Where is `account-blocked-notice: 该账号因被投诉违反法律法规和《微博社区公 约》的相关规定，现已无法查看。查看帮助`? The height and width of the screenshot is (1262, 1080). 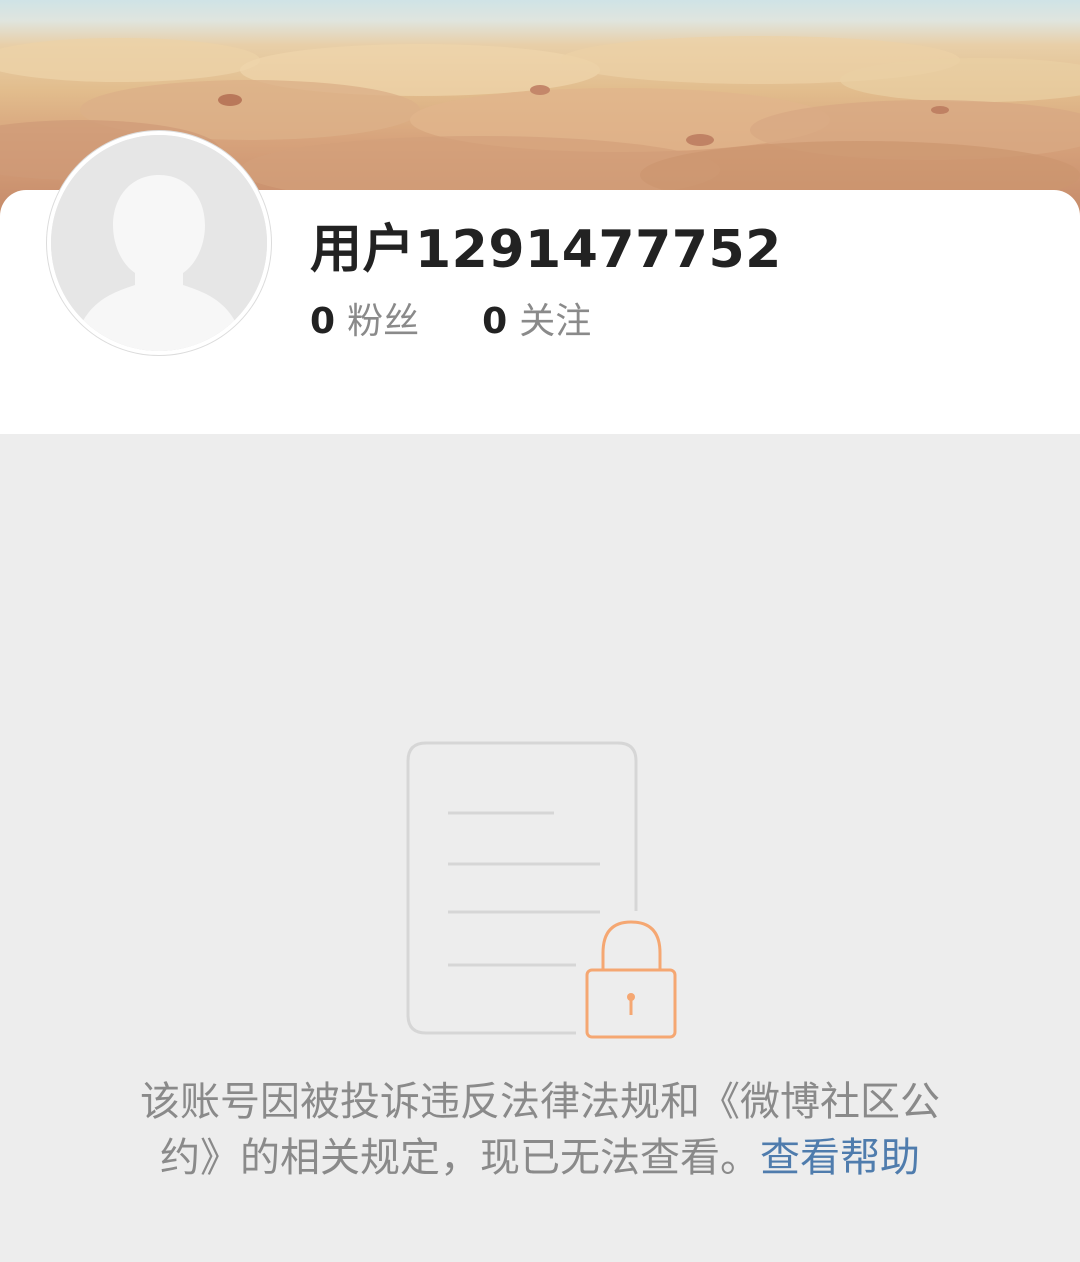 account-blocked-notice: 该账号因被投诉违反法律法规和《微博社区公 约》的相关规定，现已无法查看。查看帮助 is located at coordinates (540, 1130).